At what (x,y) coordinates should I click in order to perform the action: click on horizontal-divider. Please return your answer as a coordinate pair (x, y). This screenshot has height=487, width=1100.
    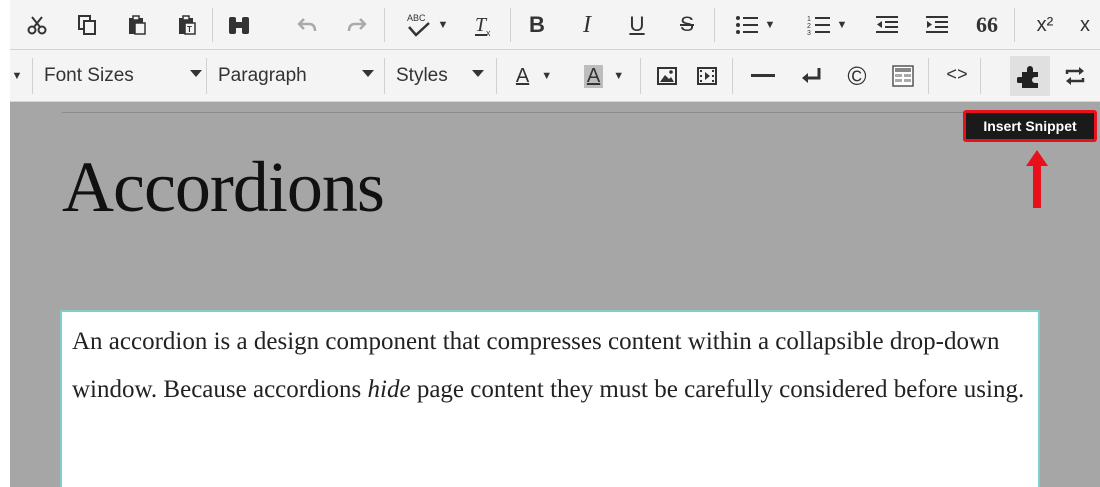
    Looking at the image, I should click on (562, 112).